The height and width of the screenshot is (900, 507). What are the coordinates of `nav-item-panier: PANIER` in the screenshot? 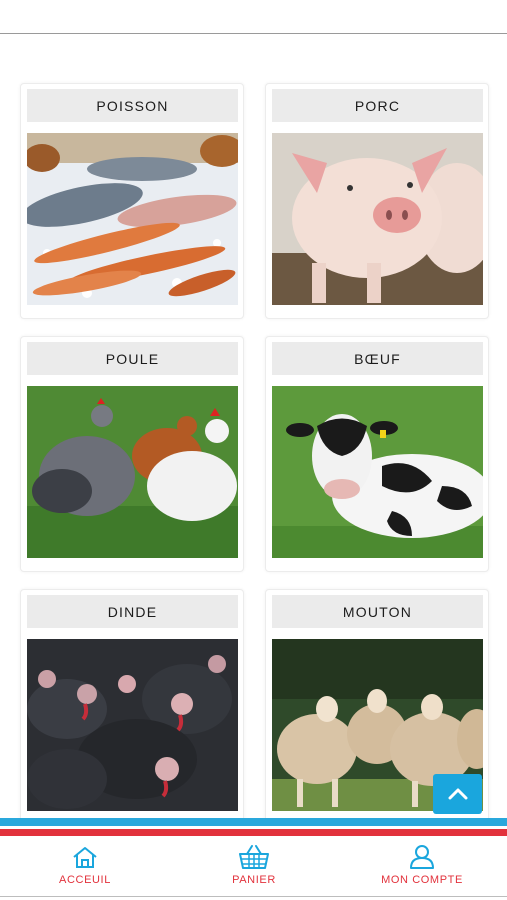 It's located at (254, 865).